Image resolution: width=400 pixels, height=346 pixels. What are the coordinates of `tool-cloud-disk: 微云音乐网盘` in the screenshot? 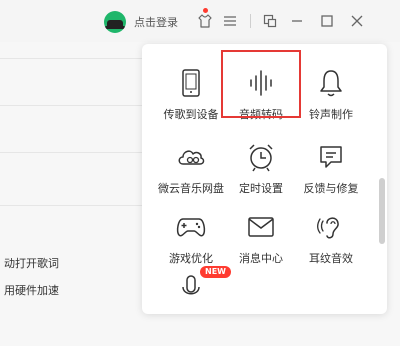 It's located at (191, 171).